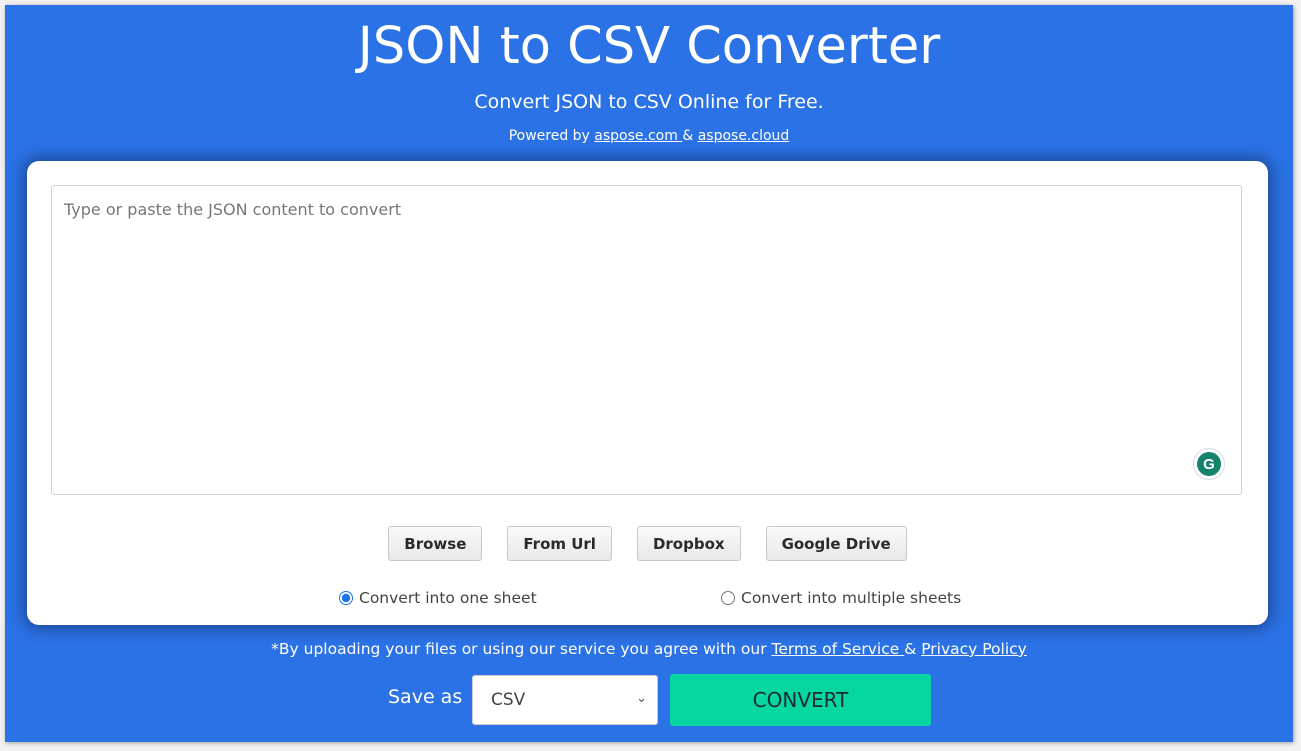 This screenshot has width=1301, height=751. Describe the element at coordinates (728, 598) in the screenshot. I see `multiple-sheets-radio` at that location.